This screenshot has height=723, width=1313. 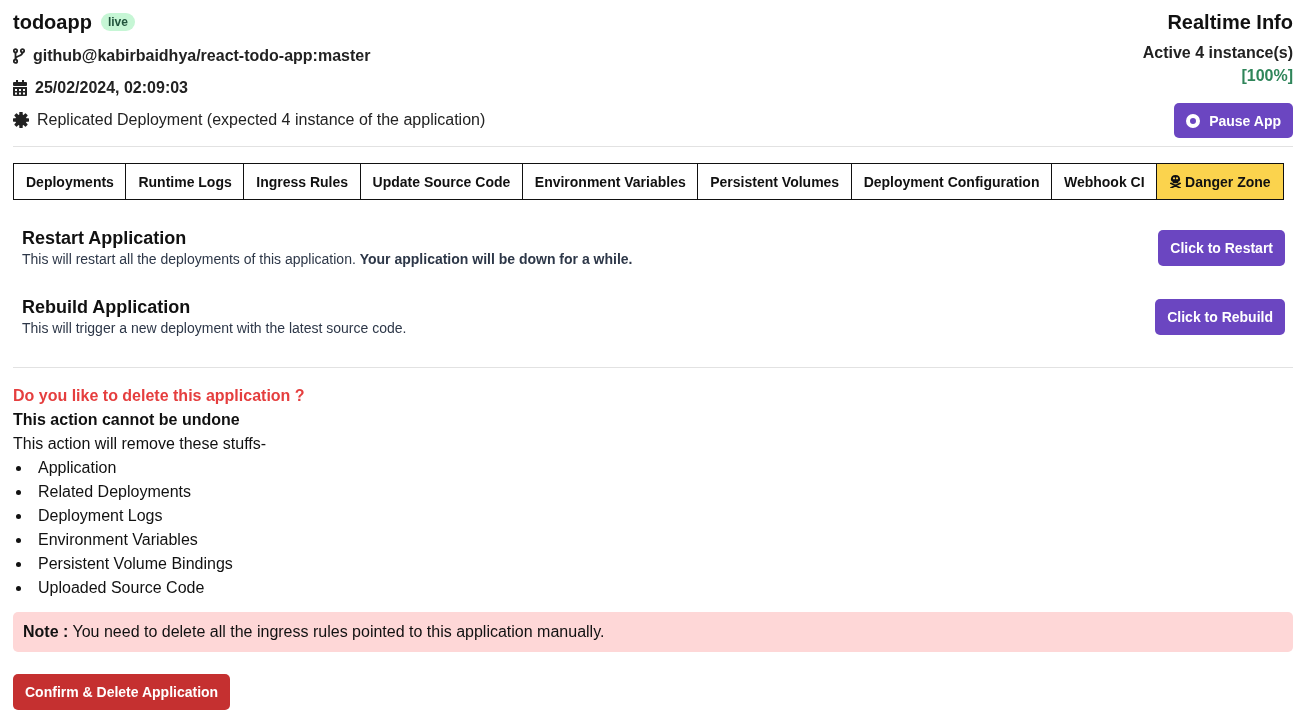 What do you see at coordinates (70, 181) in the screenshot?
I see `tab: Deployments` at bounding box center [70, 181].